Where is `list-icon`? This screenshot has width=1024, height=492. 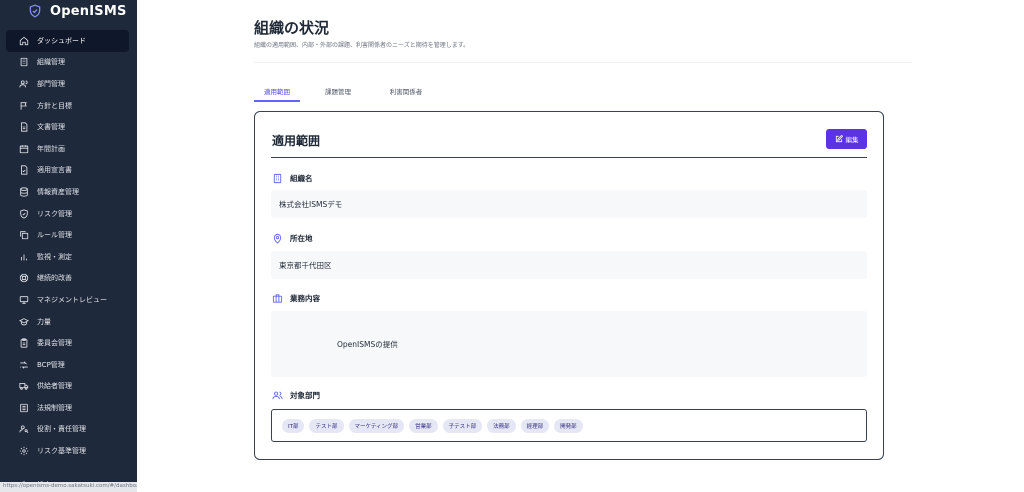 list-icon is located at coordinates (24, 408).